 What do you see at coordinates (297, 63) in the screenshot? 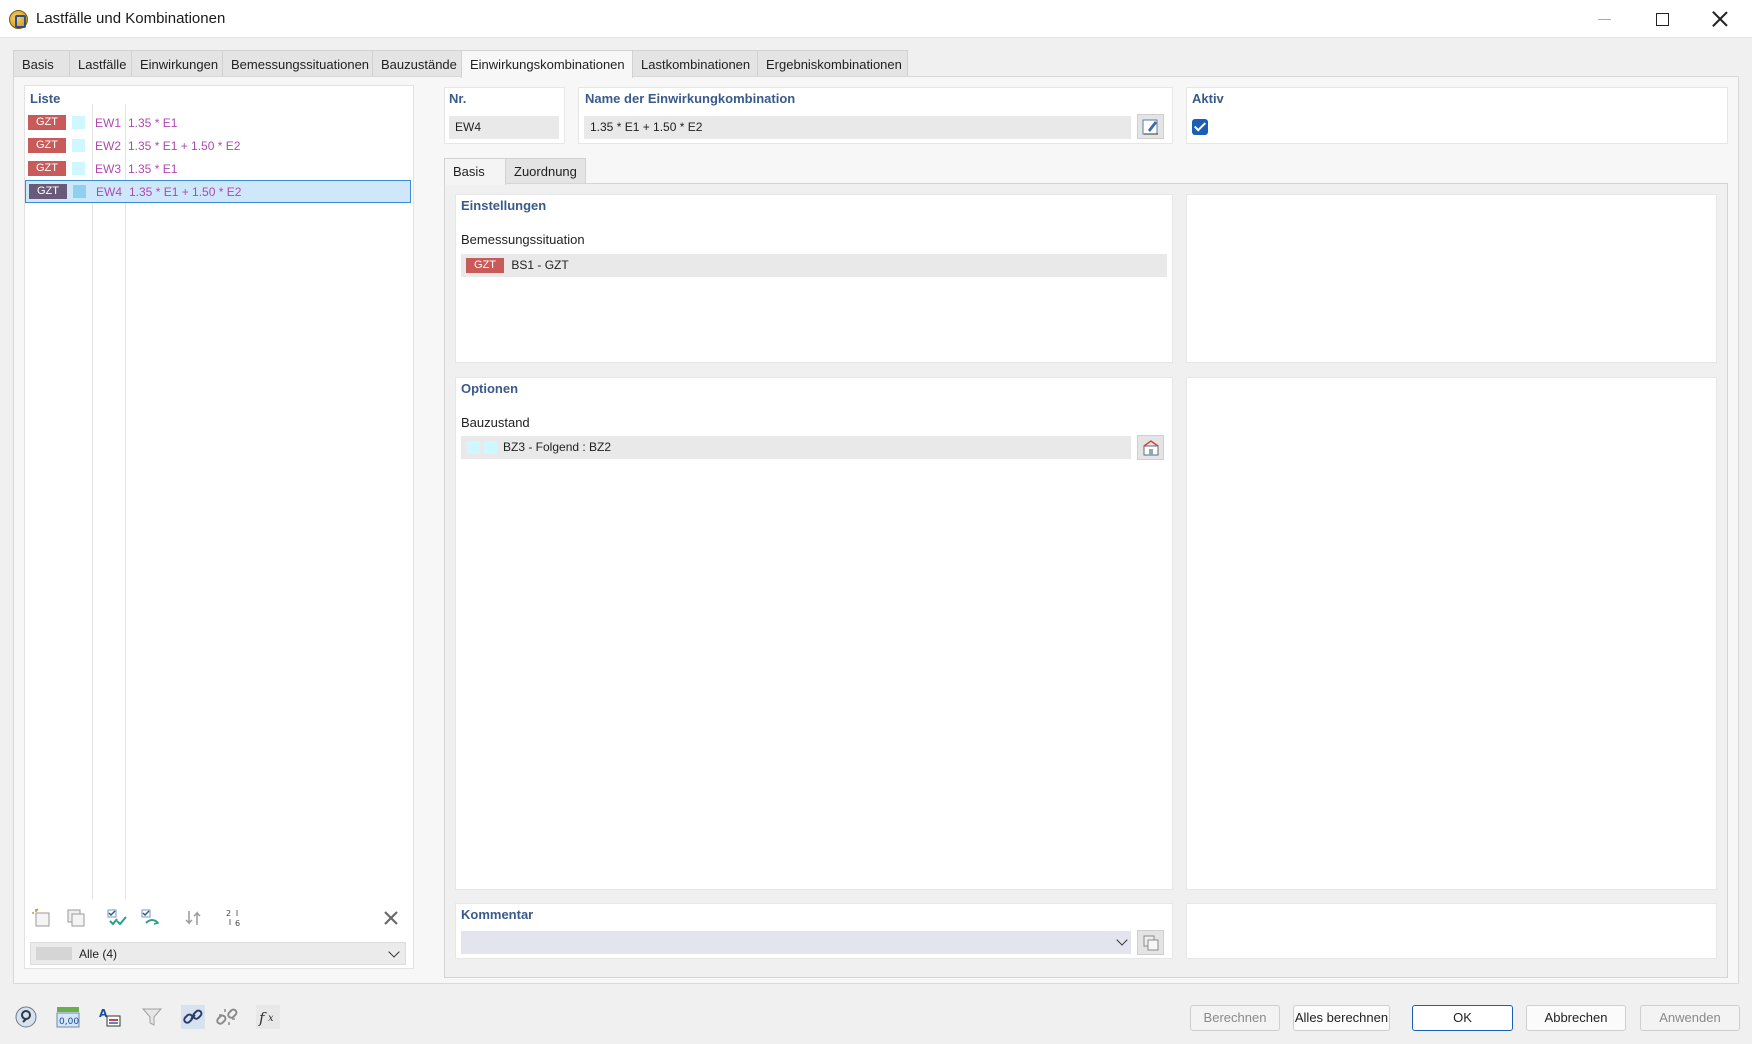
I see `tab-bemessungssituationen: Bemessungssituationen` at bounding box center [297, 63].